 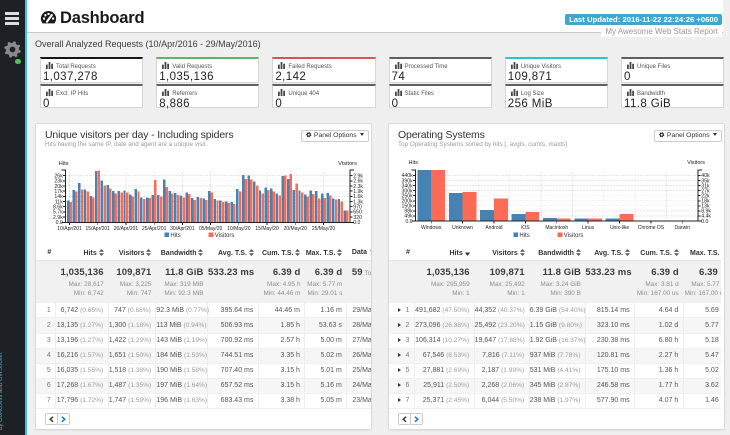 I want to click on svg-text: 10/Apr/201, so click(x=69, y=229).